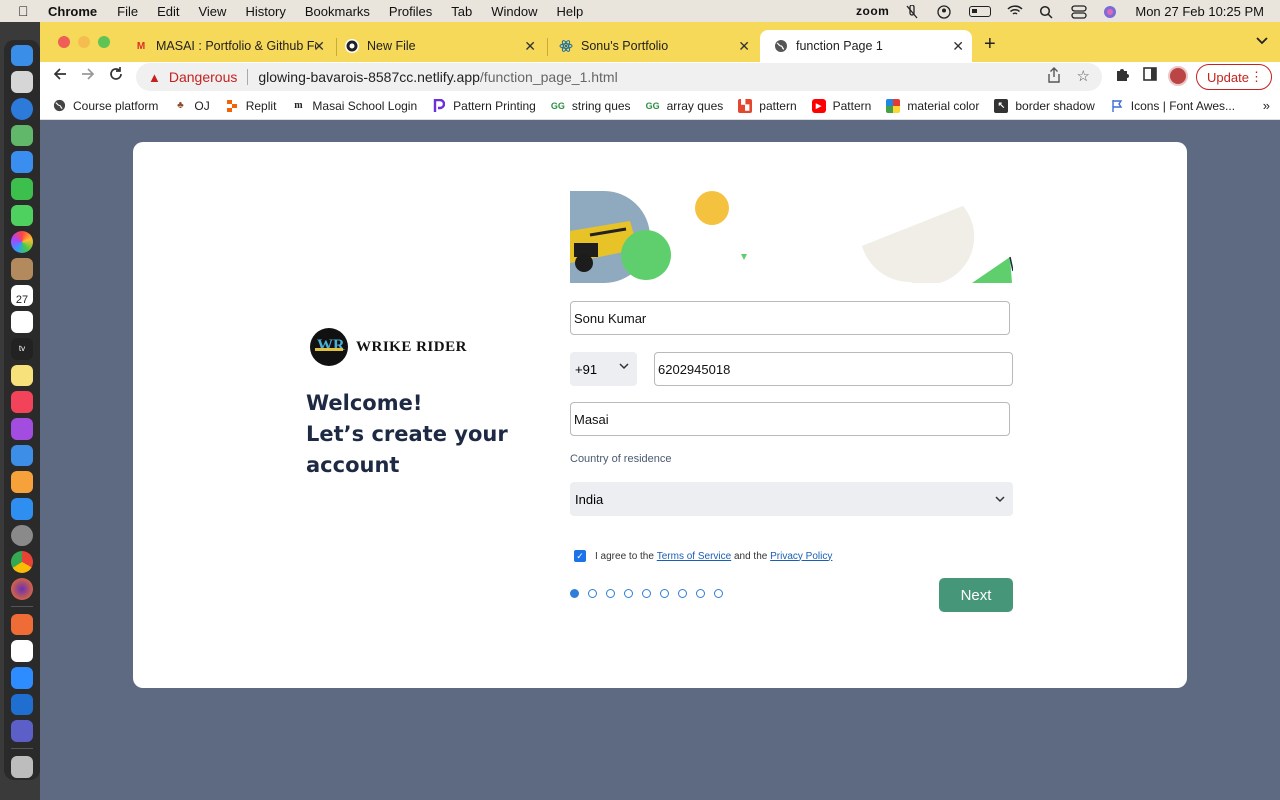 The height and width of the screenshot is (800, 1280). What do you see at coordinates (1044, 105) in the screenshot?
I see `bookmark-border-shadow: ↖ border shadow` at bounding box center [1044, 105].